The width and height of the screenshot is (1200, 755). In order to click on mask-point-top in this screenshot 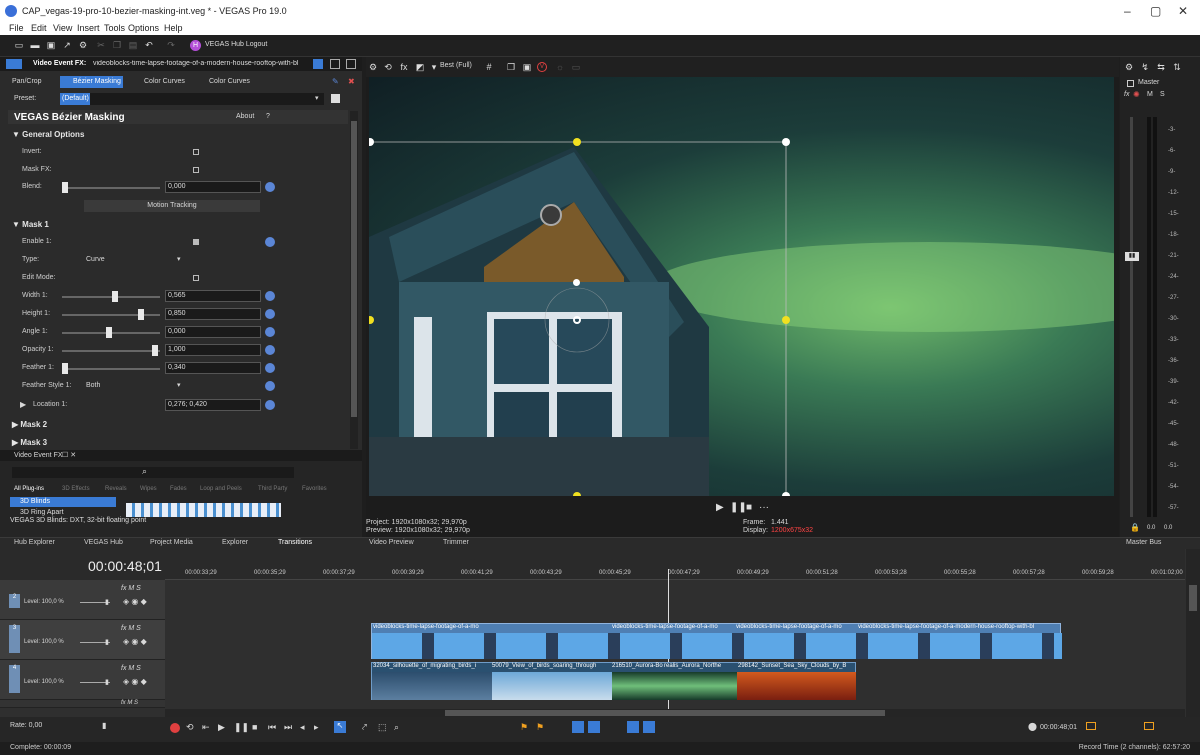, I will do `click(577, 142)`.